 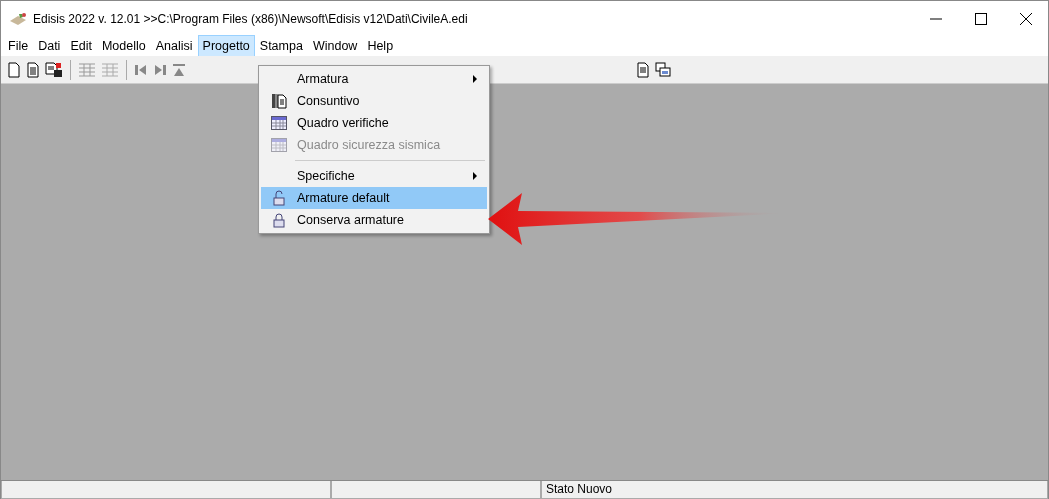 What do you see at coordinates (14, 69) in the screenshot?
I see `new-file-icon` at bounding box center [14, 69].